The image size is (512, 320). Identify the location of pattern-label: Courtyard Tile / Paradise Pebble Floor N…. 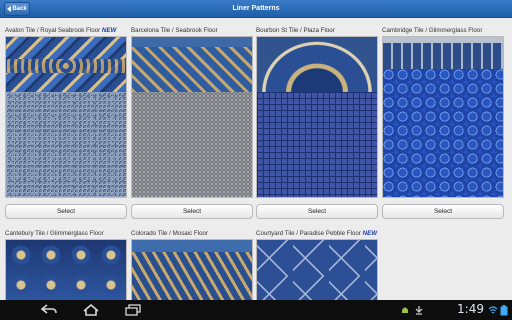
(317, 233).